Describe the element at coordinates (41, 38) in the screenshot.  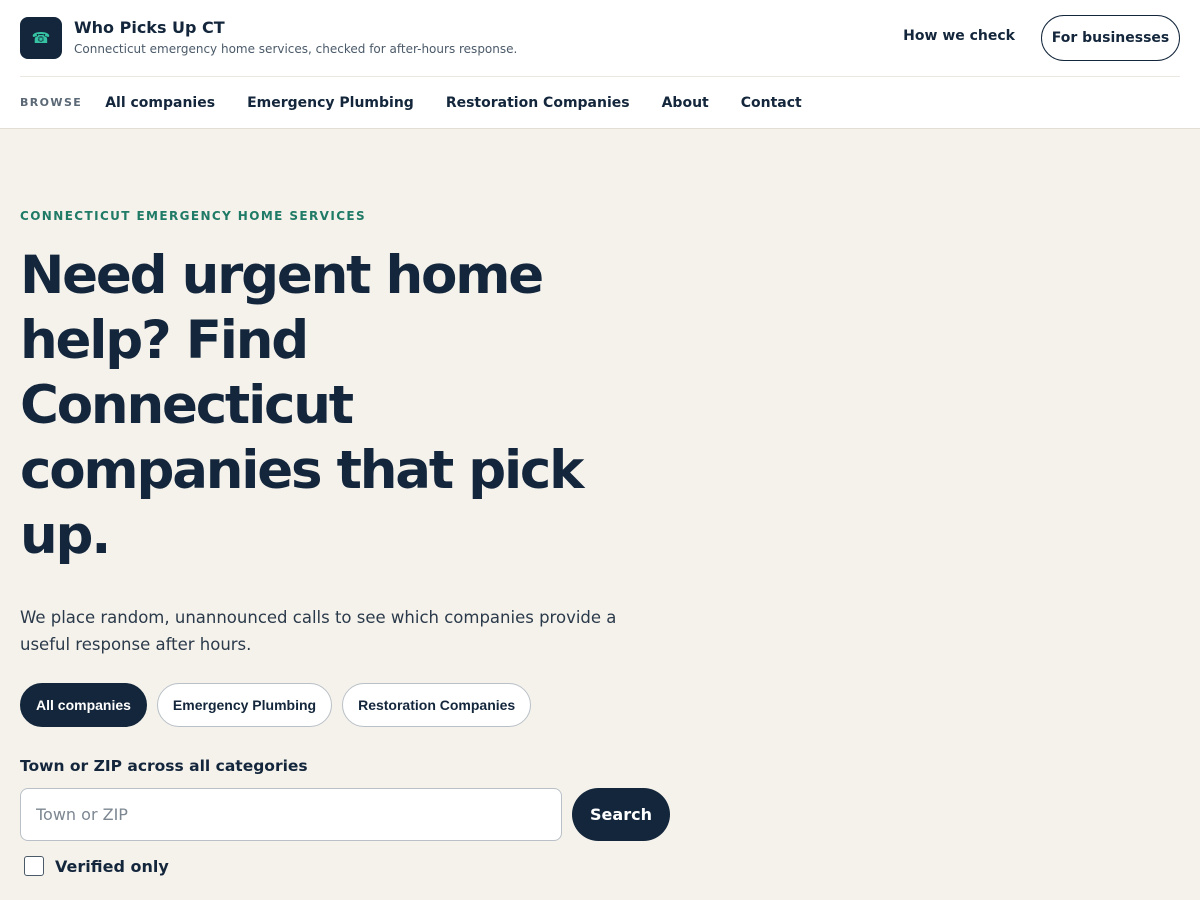
I see `telephone-icon: ☎` at that location.